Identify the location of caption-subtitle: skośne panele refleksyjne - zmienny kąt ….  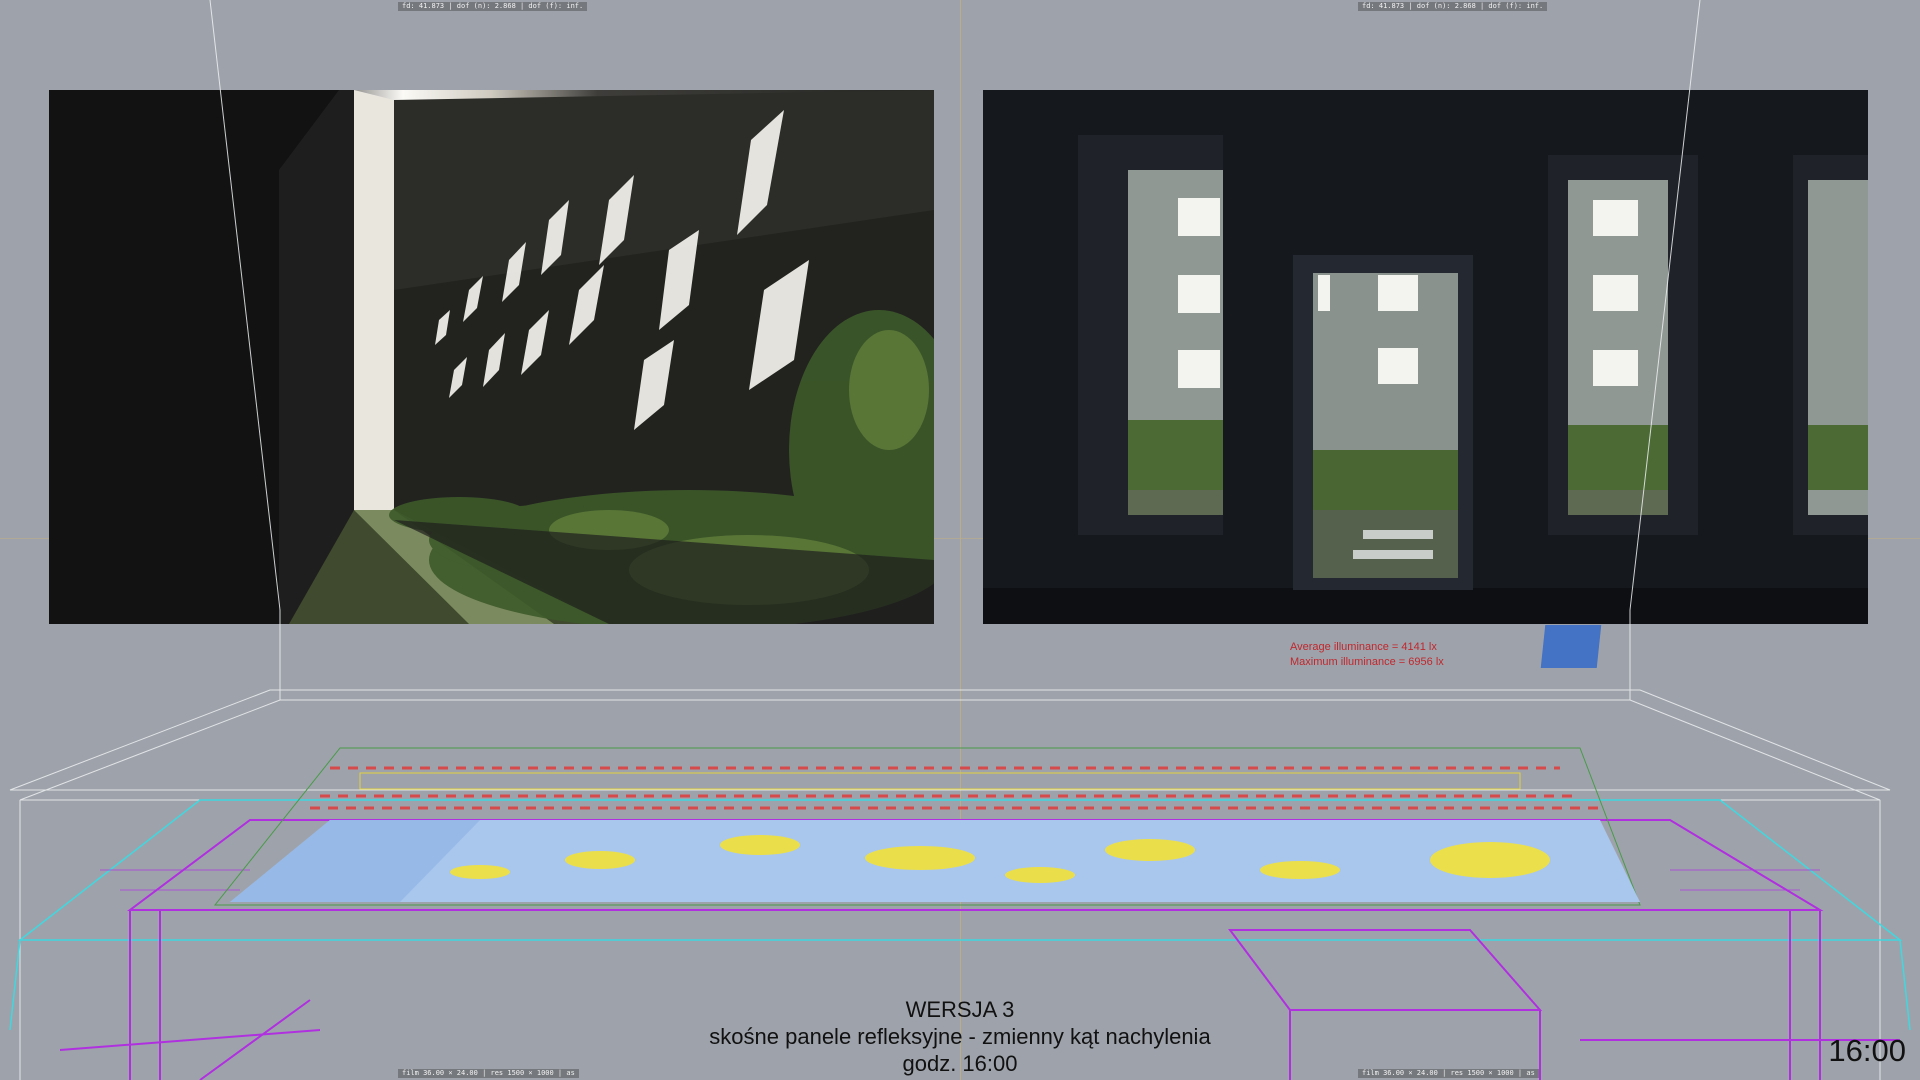
(960, 1036).